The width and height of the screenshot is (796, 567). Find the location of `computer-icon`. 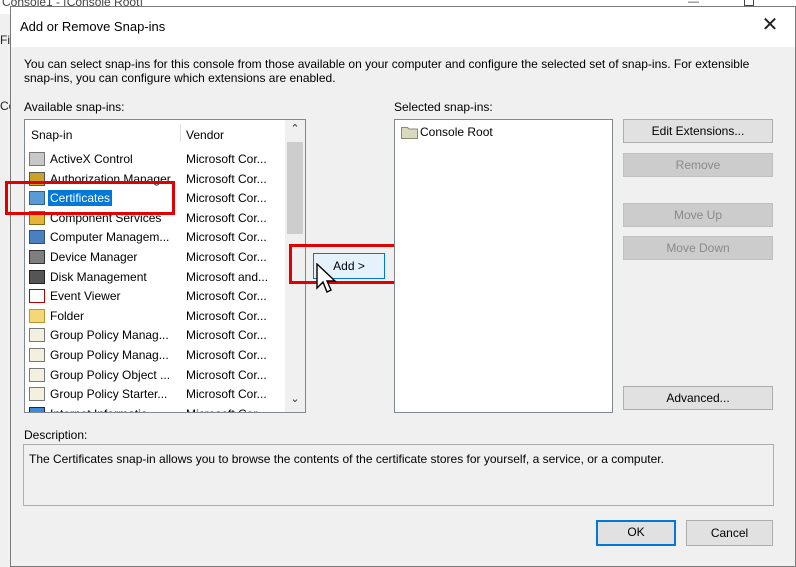

computer-icon is located at coordinates (37, 237).